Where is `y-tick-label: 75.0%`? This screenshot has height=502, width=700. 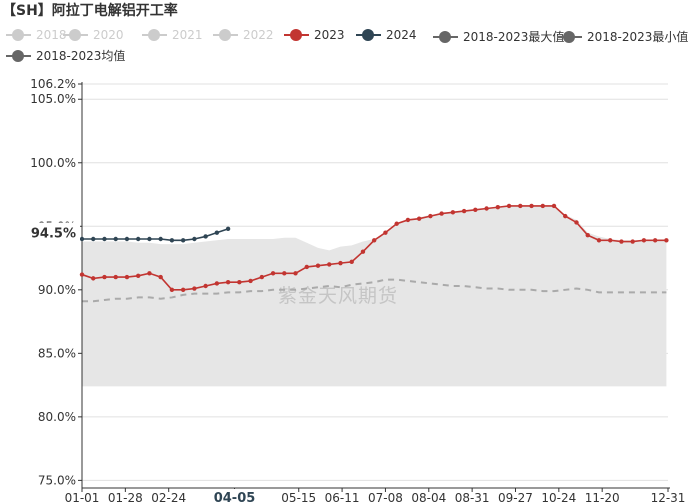 y-tick-label: 75.0% is located at coordinates (57, 480).